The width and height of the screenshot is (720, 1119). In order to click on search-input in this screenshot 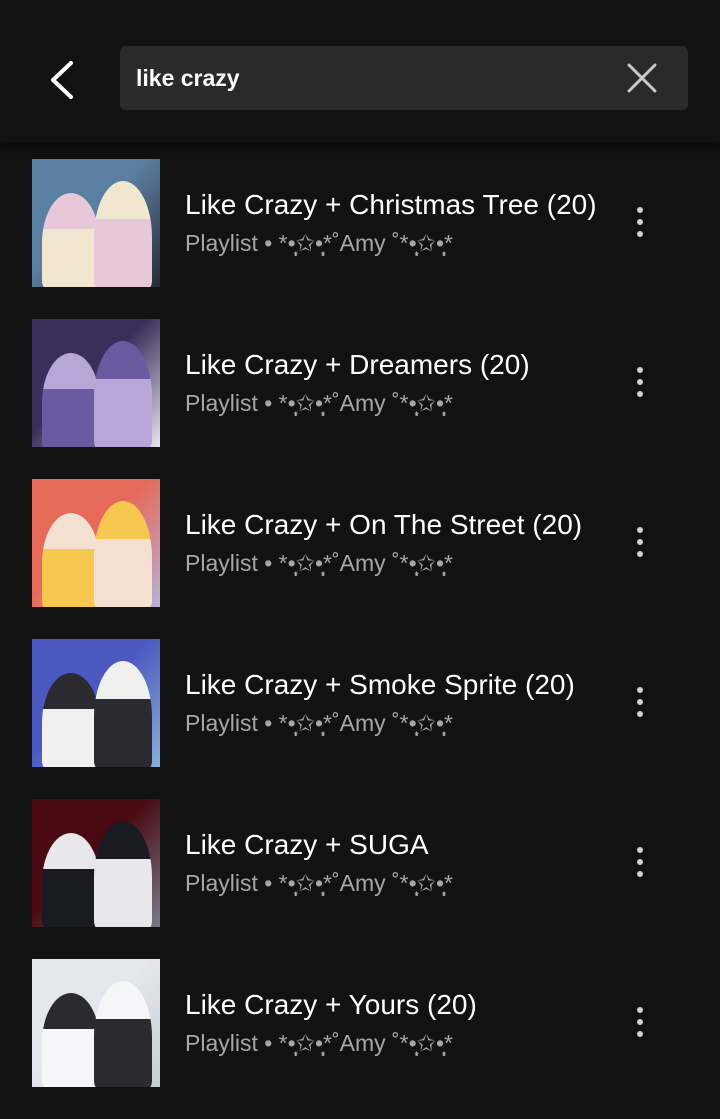, I will do `click(371, 78)`.